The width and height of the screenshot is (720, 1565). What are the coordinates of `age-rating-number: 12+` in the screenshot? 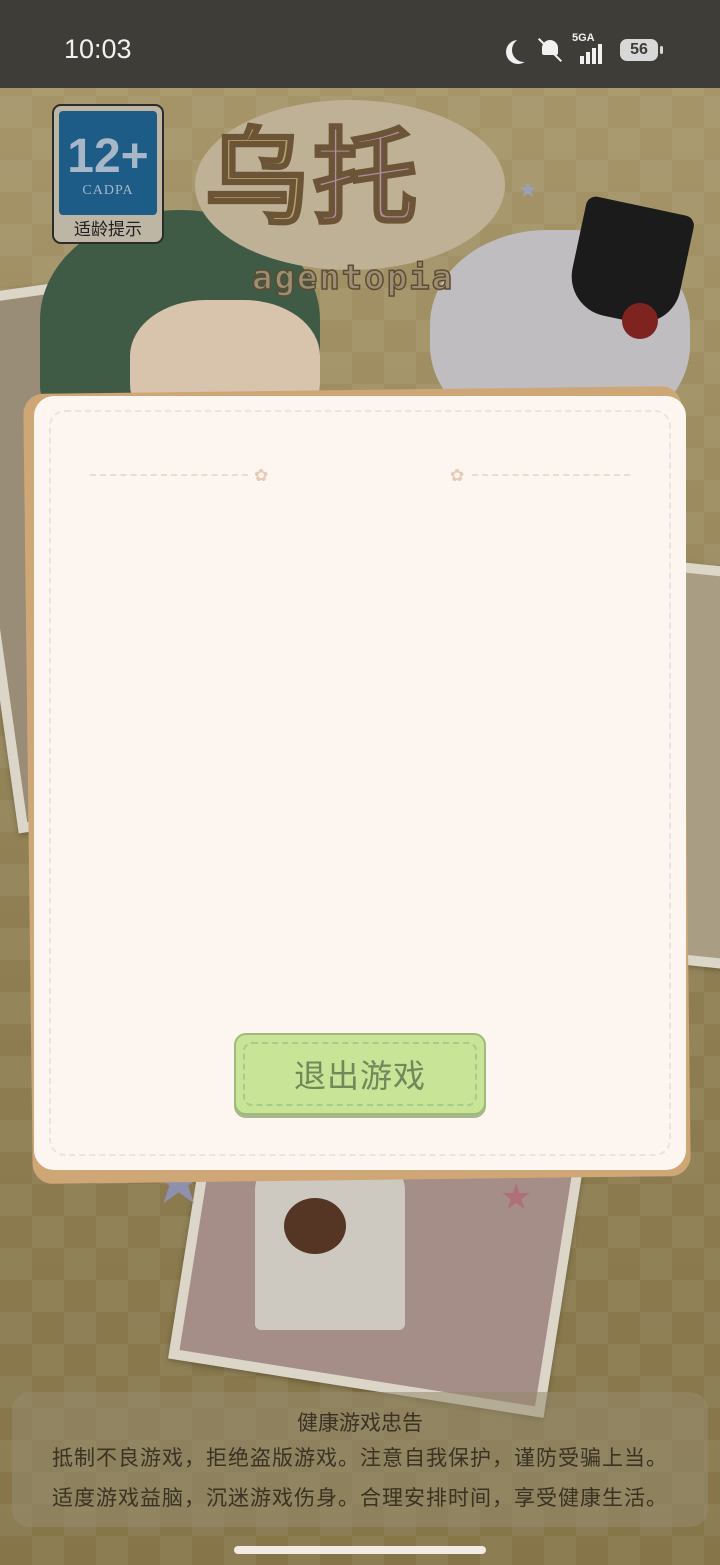 It's located at (108, 156).